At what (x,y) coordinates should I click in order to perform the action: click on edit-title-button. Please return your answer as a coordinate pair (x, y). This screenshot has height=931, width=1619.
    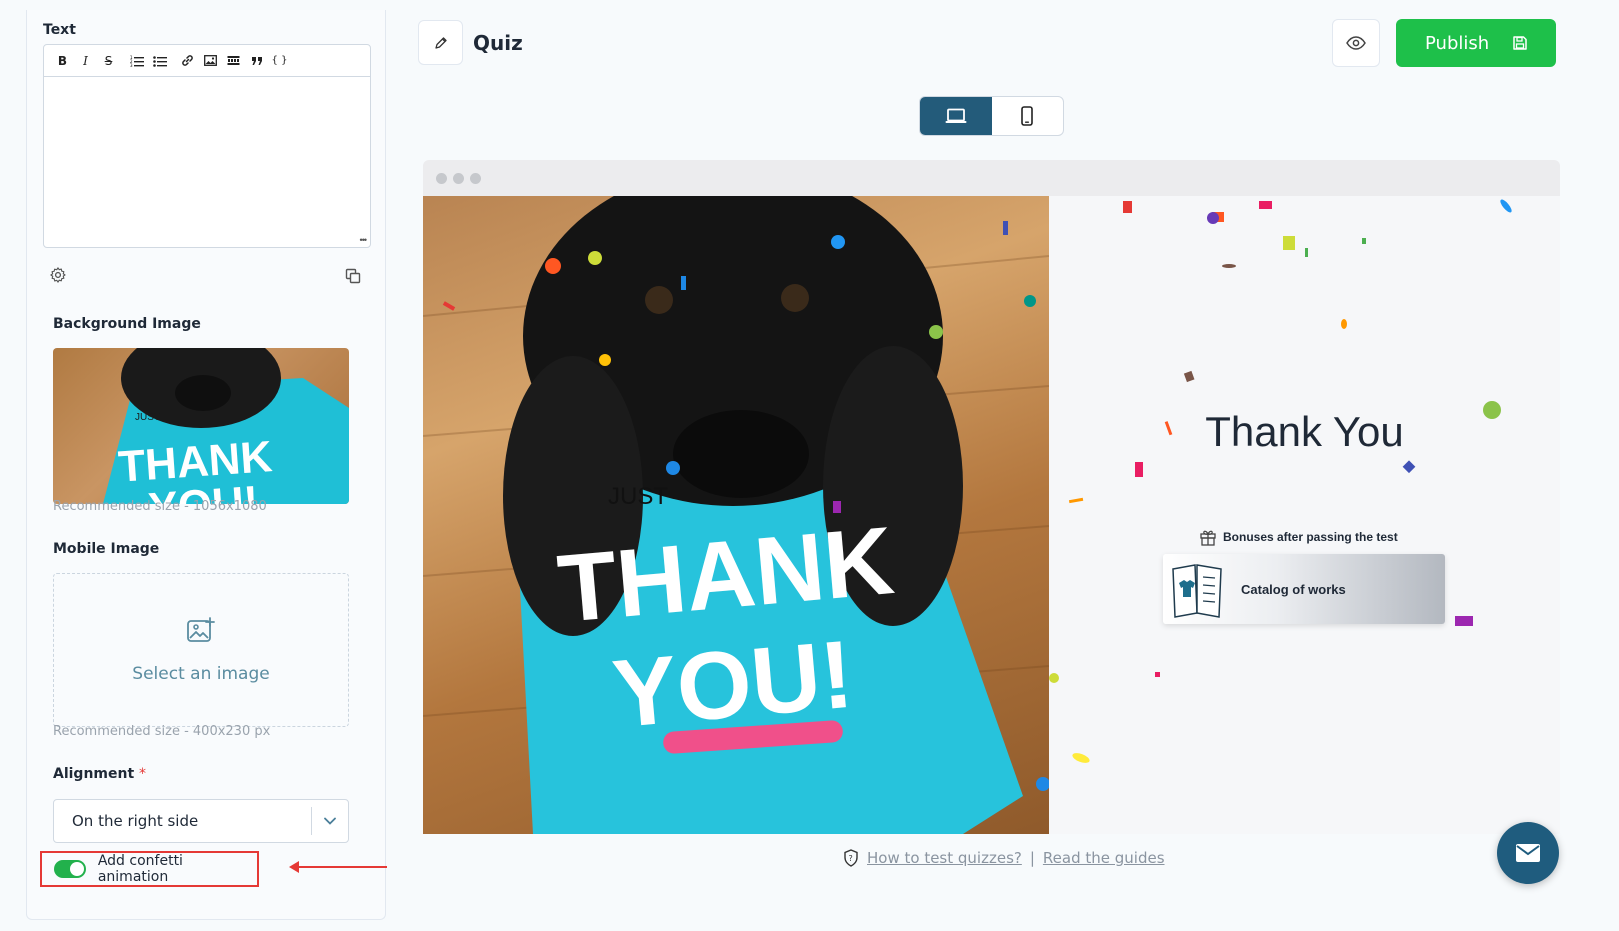
    Looking at the image, I should click on (440, 42).